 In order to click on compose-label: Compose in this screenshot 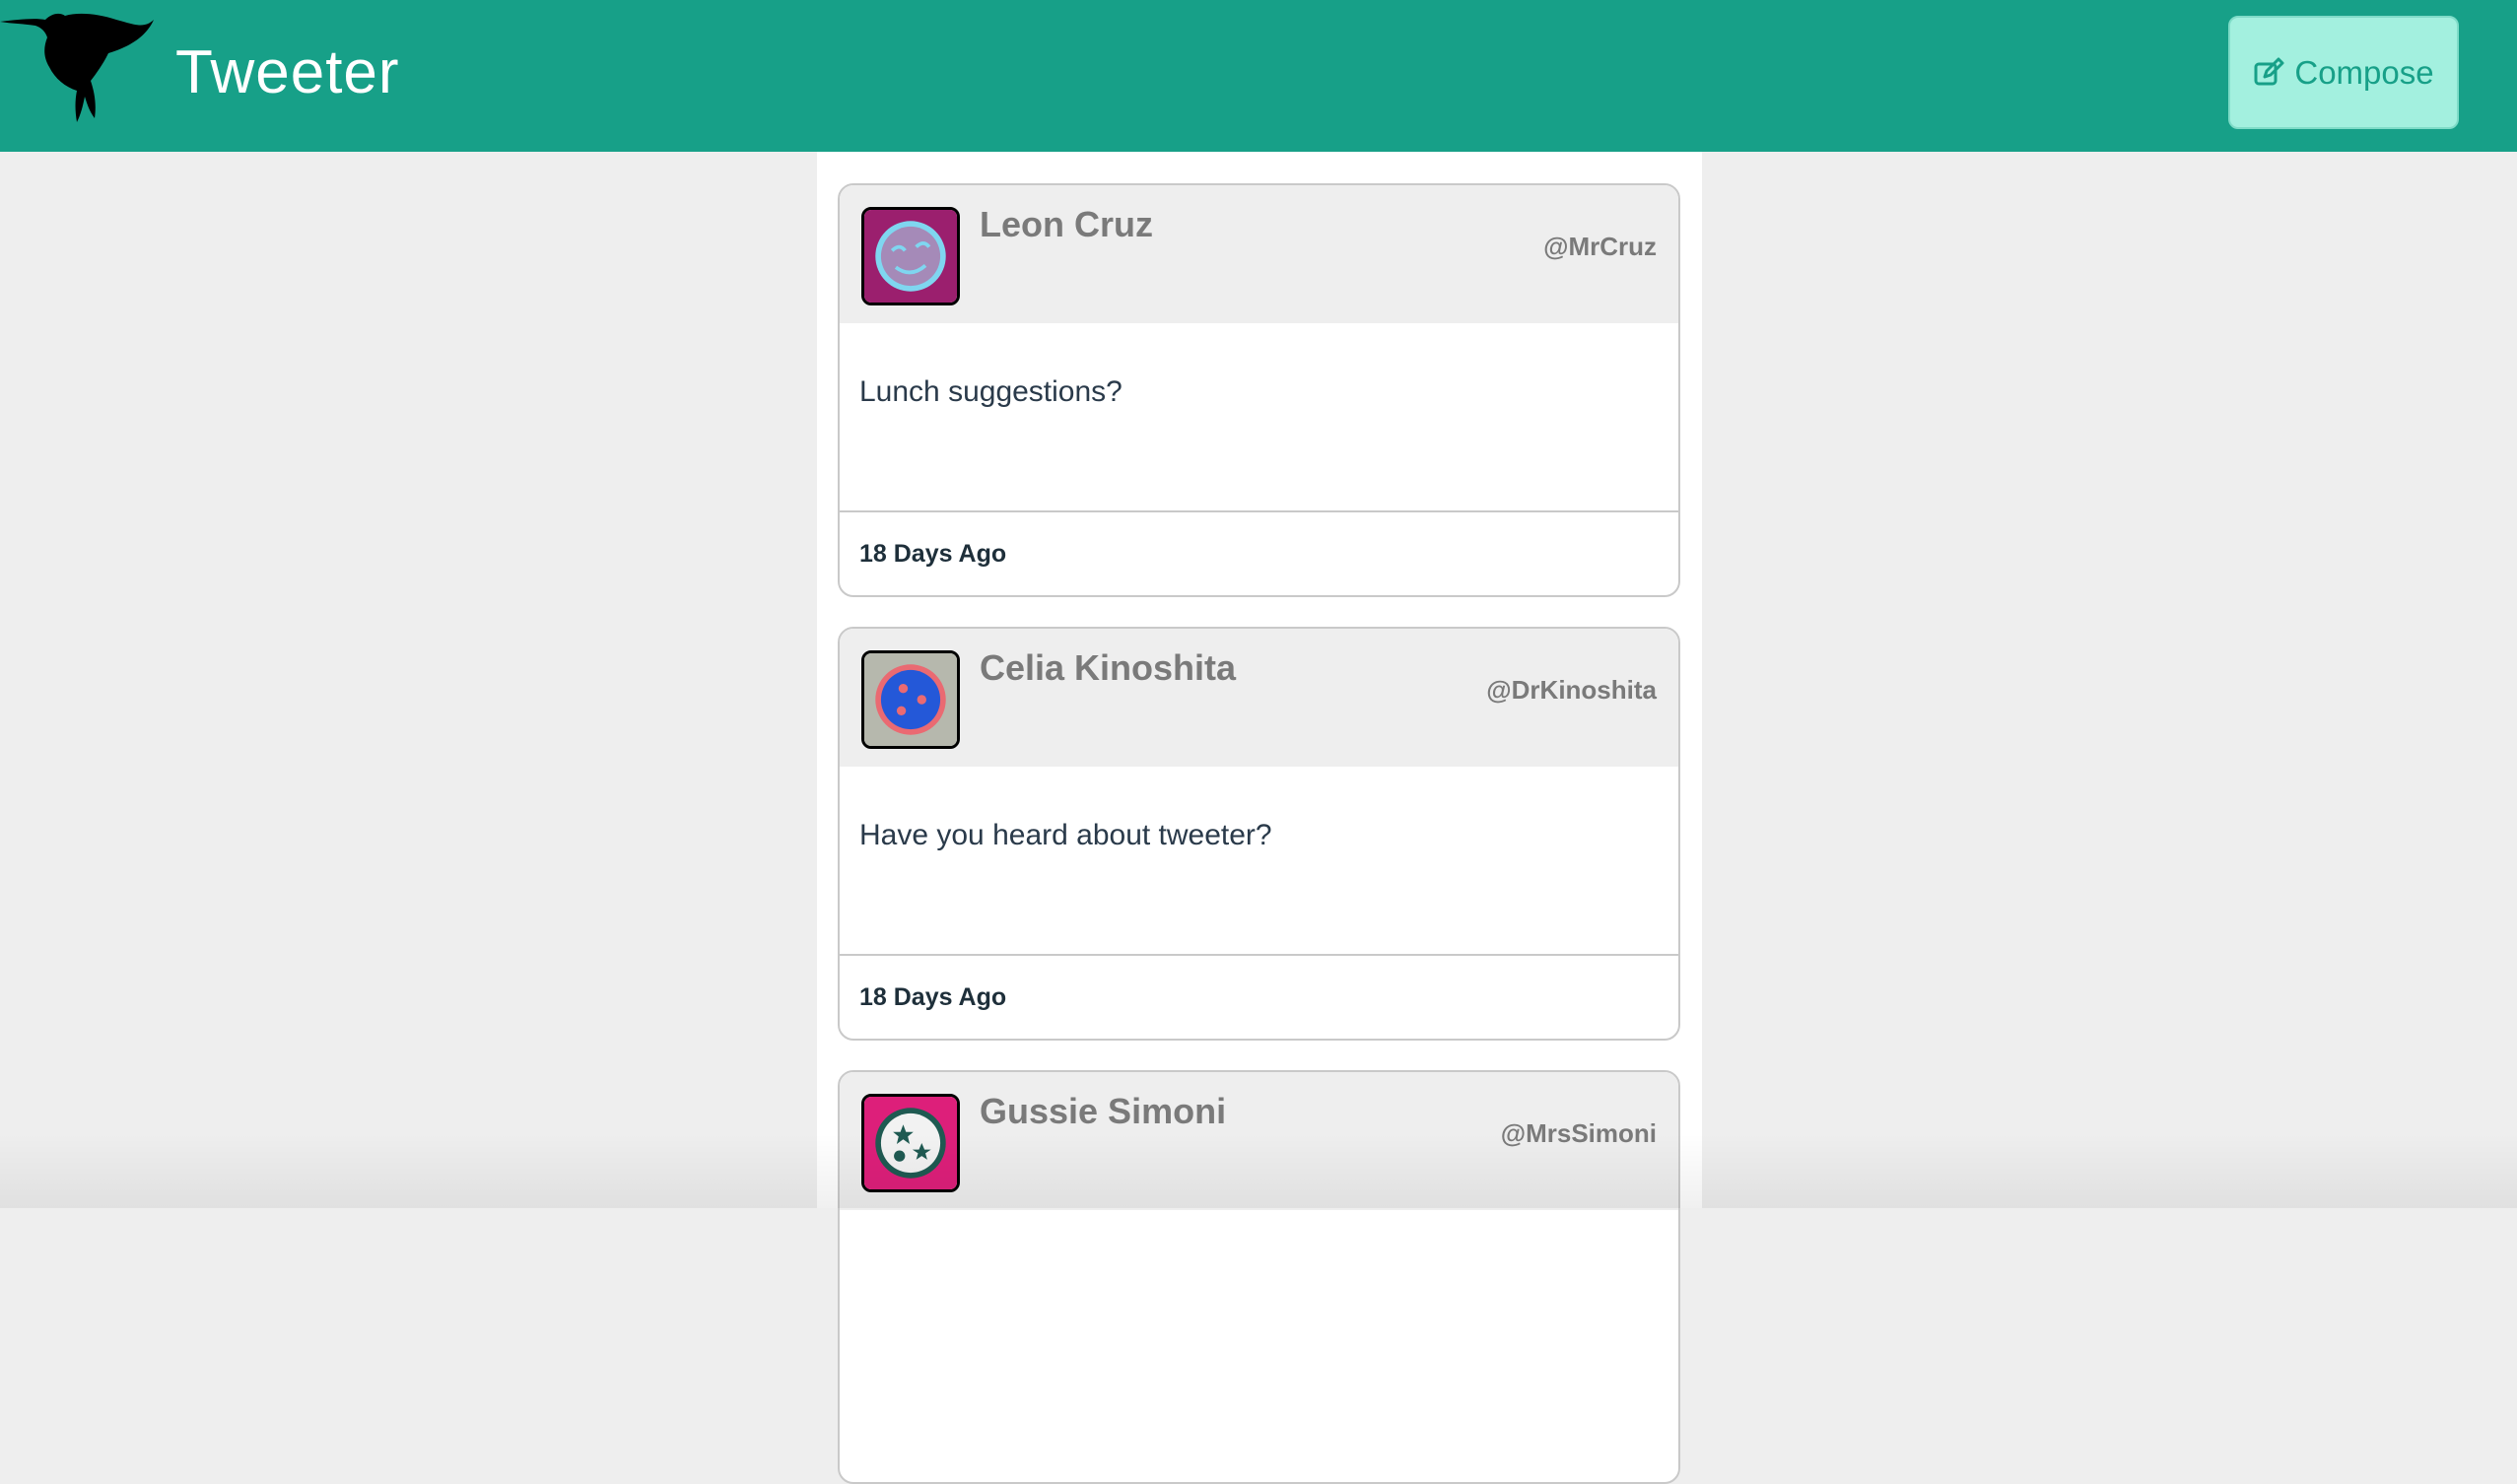, I will do `click(2364, 72)`.